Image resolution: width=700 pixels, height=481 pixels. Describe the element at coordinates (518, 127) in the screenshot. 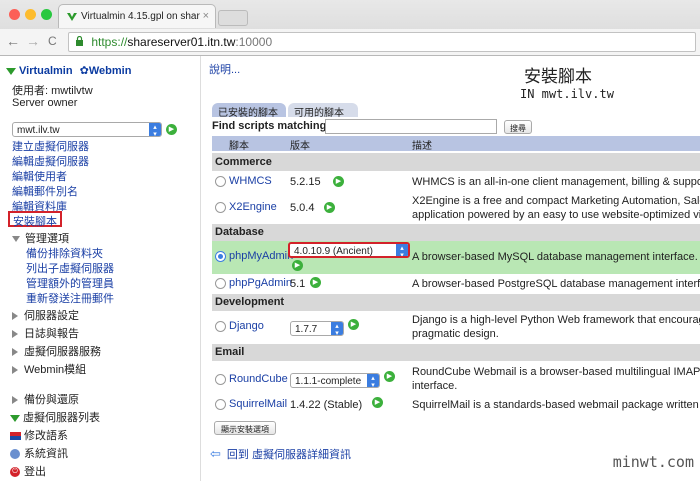

I see `search-button: 搜尋` at that location.